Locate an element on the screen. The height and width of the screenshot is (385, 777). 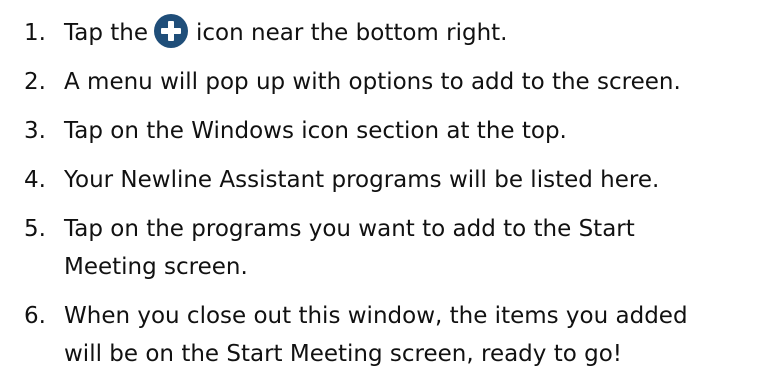
step-text-after-icon: icon near the bottom right. is located at coordinates (352, 33).